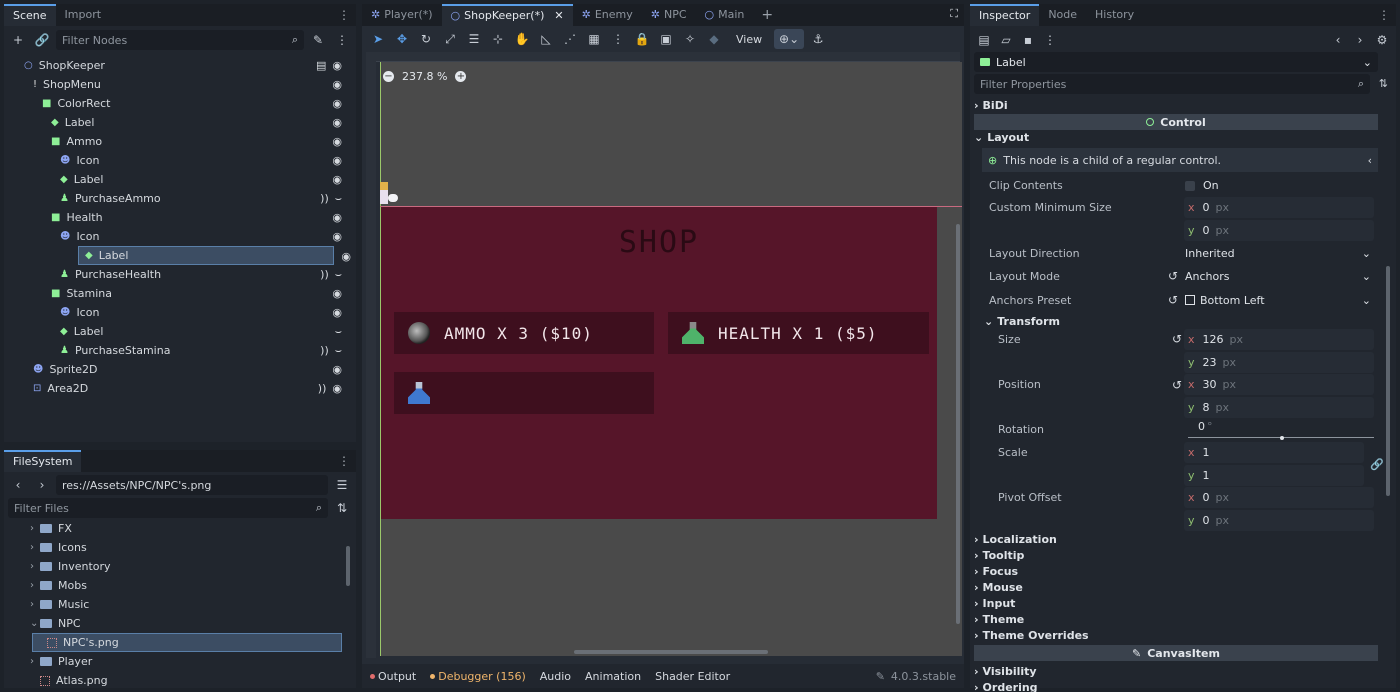 The image size is (1400, 692). What do you see at coordinates (18, 40) in the screenshot?
I see `add-node-icon: +` at bounding box center [18, 40].